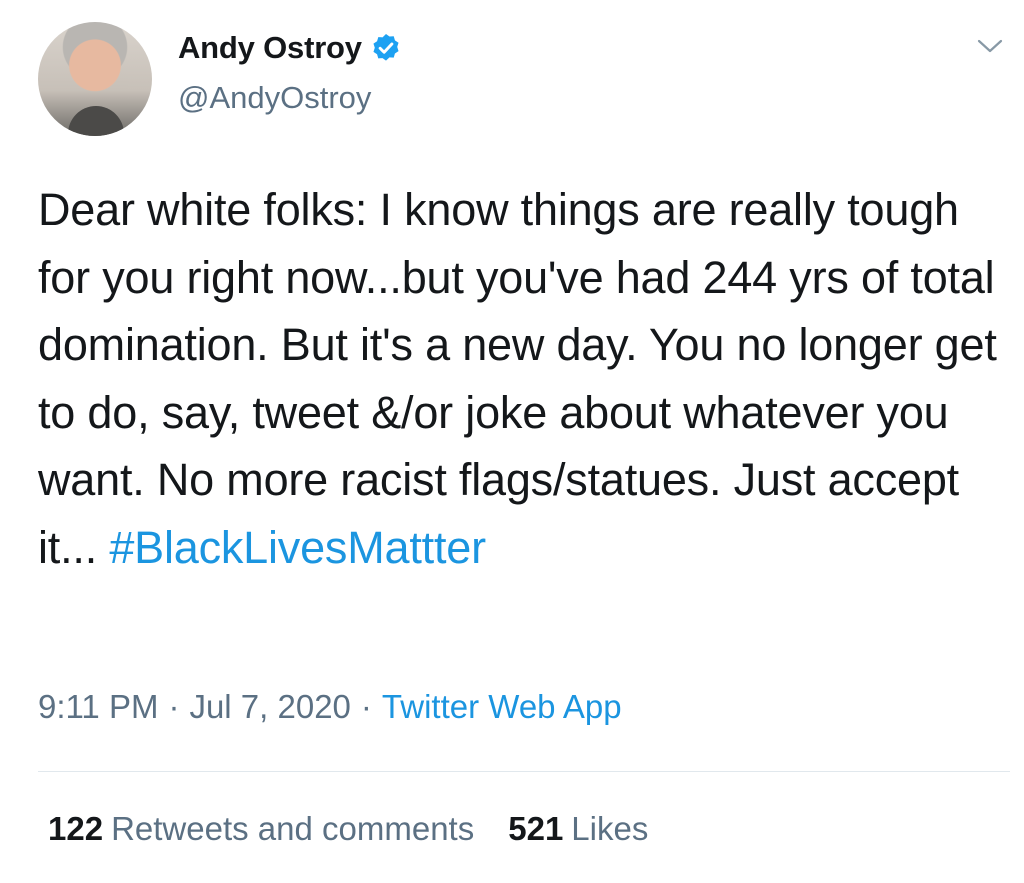  What do you see at coordinates (610, 828) in the screenshot?
I see `likes-label: Likes` at bounding box center [610, 828].